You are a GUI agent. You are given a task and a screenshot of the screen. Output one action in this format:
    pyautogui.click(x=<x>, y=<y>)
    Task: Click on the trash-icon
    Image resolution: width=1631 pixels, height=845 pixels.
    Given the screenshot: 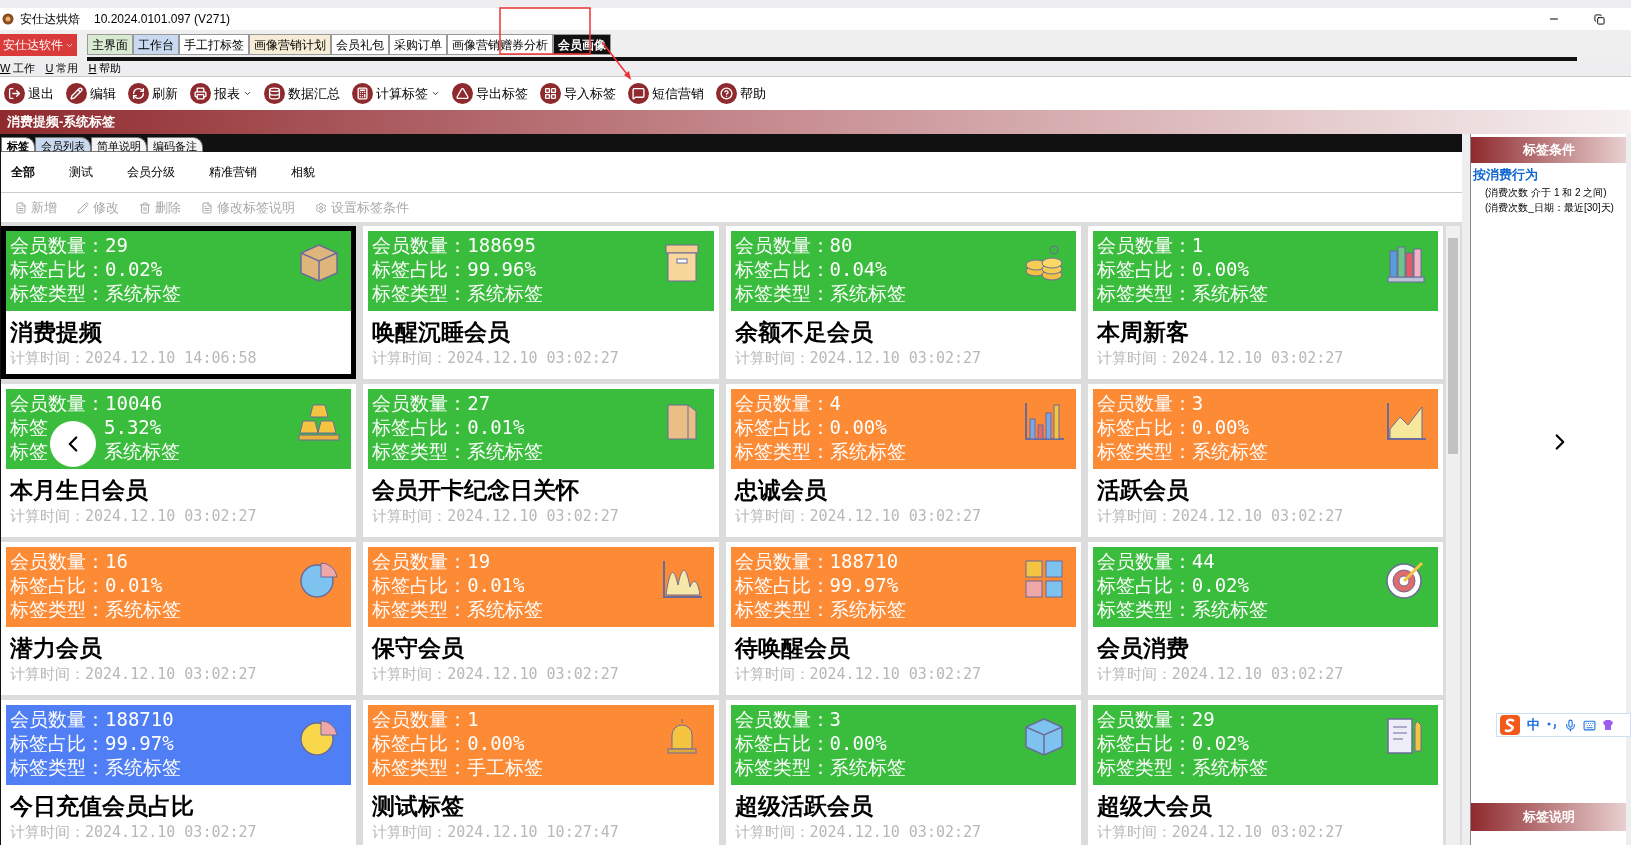 What is the action you would take?
    pyautogui.click(x=145, y=207)
    